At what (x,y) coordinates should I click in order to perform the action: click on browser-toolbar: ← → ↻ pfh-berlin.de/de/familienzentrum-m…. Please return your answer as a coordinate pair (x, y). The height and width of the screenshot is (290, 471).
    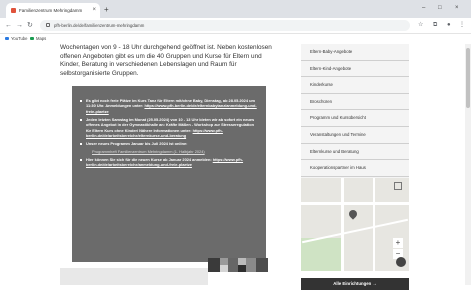
    Looking at the image, I should click on (235, 26).